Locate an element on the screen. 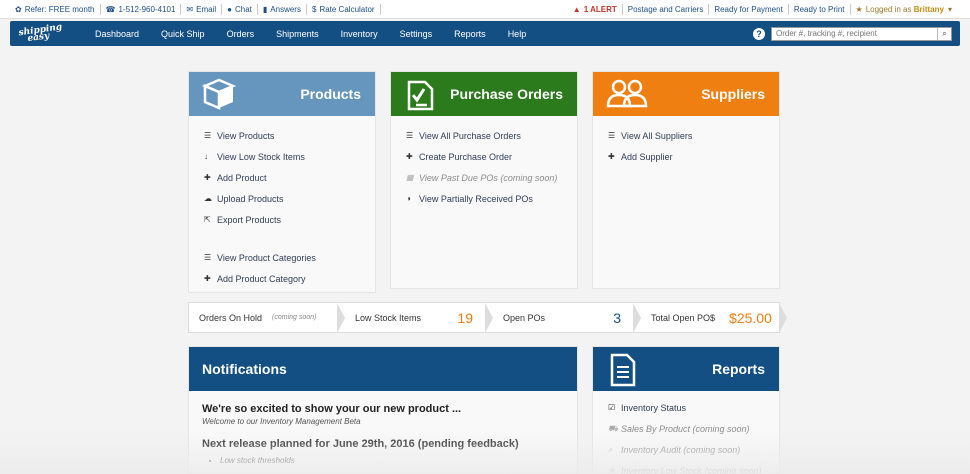 The height and width of the screenshot is (474, 970). add-product-link: ✚ Add Product is located at coordinates (282, 177).